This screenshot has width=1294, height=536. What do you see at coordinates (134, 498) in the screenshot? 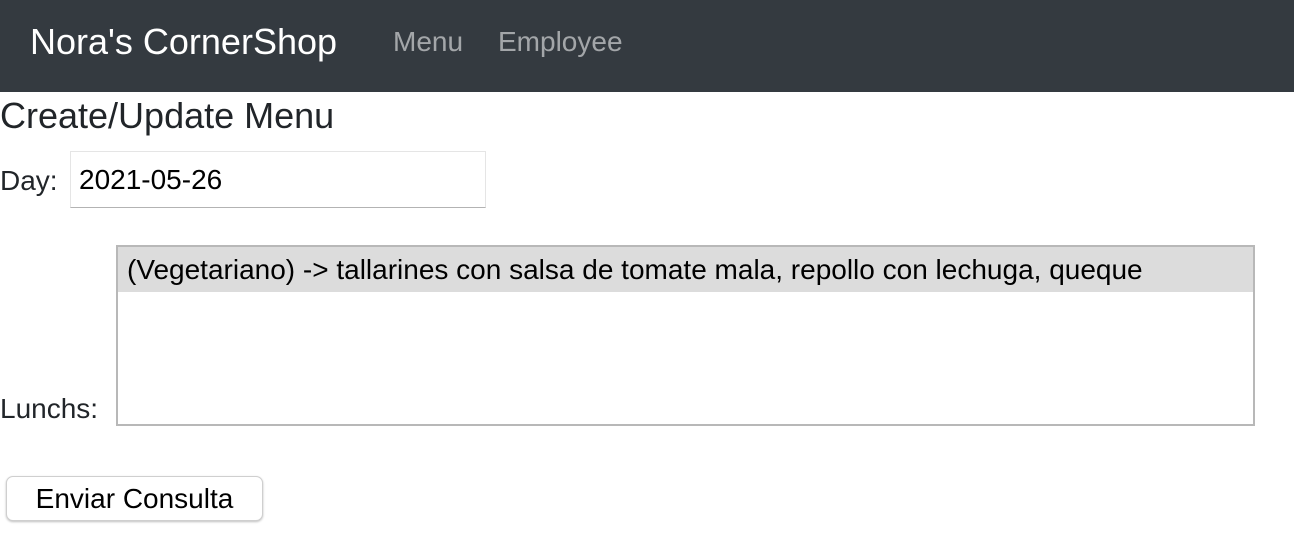
I see `submit-button: Enviar Consulta` at bounding box center [134, 498].